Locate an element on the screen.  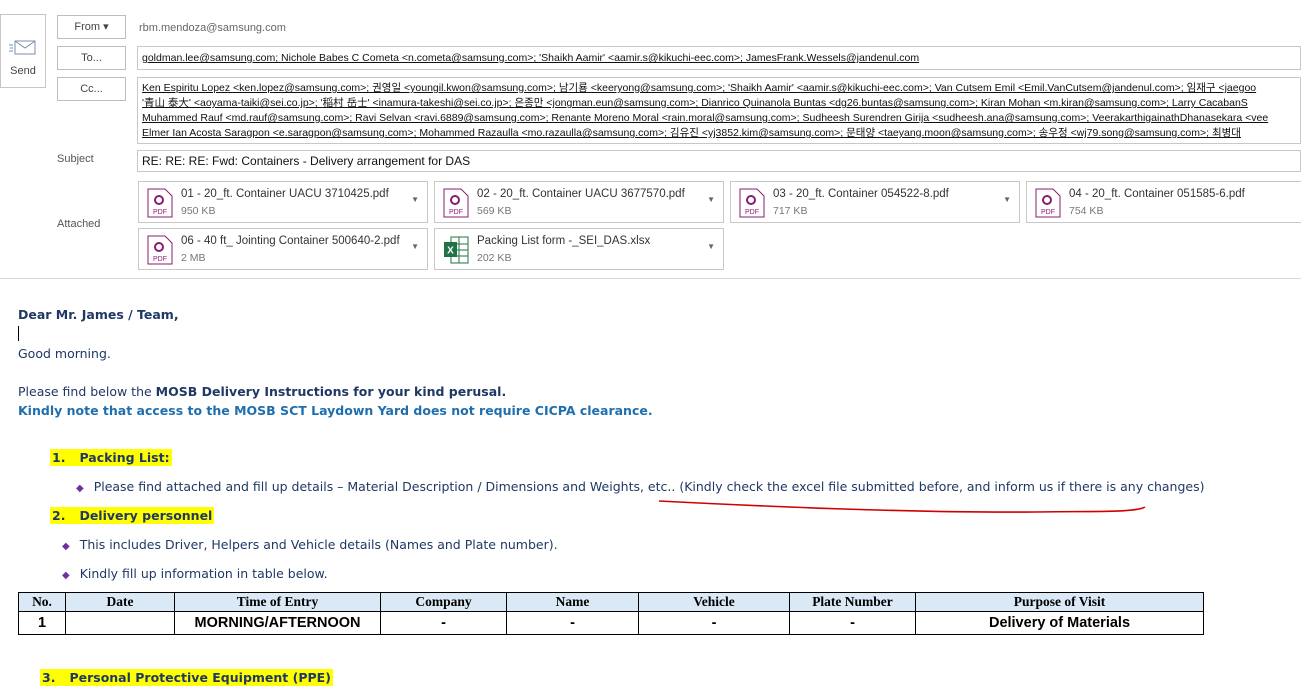
item-2-number: 2. is located at coordinates (59, 515).